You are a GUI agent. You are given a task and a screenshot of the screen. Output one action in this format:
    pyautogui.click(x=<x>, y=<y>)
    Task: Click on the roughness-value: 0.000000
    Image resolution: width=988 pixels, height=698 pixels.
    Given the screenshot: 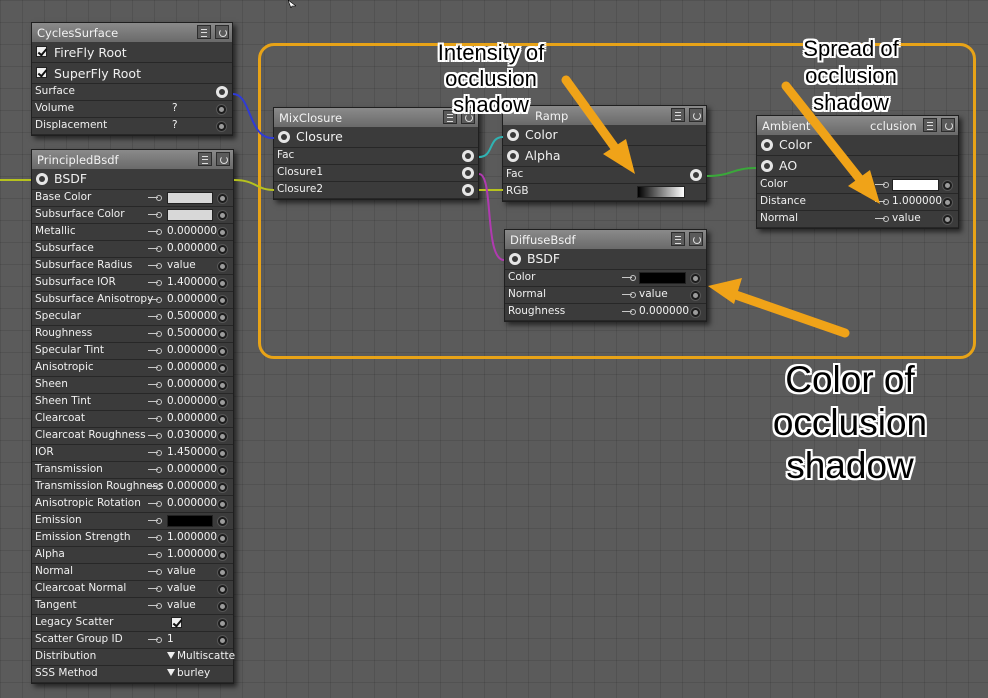 What is the action you would take?
    pyautogui.click(x=664, y=311)
    